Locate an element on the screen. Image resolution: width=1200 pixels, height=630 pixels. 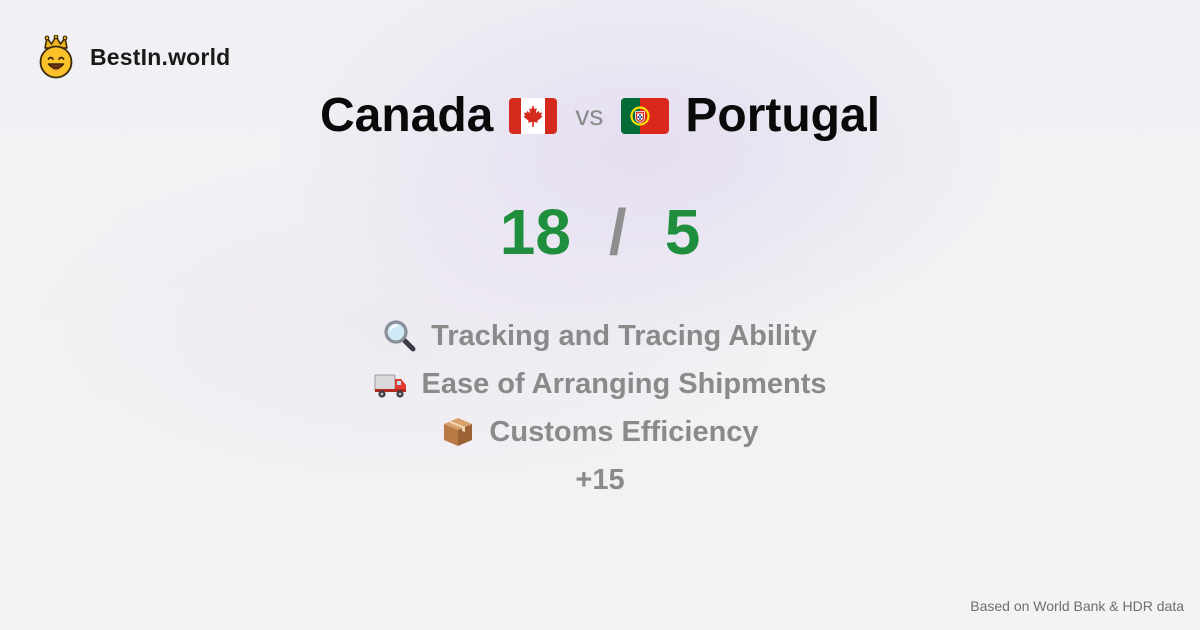
category-label: Customs Efficiency is located at coordinates (624, 431).